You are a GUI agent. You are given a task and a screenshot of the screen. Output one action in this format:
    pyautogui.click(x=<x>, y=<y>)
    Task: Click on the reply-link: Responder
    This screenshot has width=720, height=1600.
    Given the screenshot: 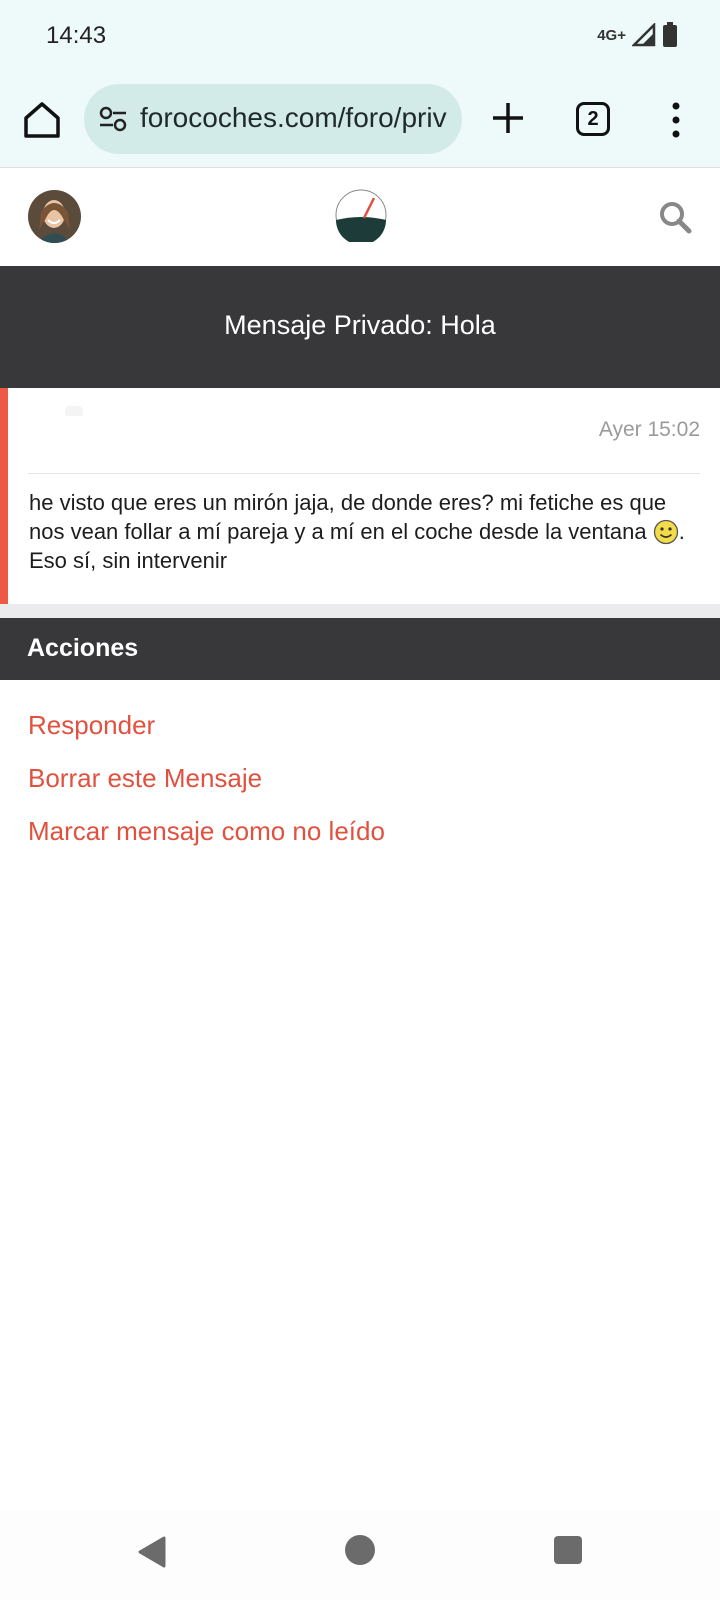 What is the action you would take?
    pyautogui.click(x=91, y=725)
    